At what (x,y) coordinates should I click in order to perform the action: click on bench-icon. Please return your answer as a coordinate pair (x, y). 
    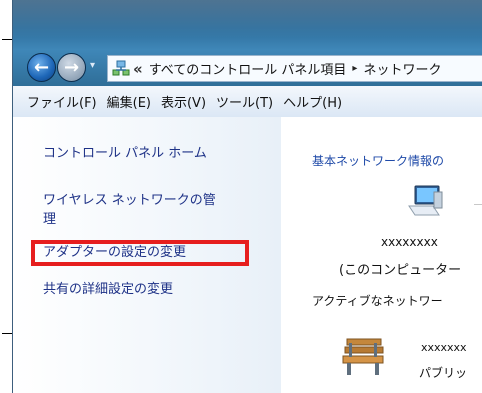
    Looking at the image, I should click on (367, 355).